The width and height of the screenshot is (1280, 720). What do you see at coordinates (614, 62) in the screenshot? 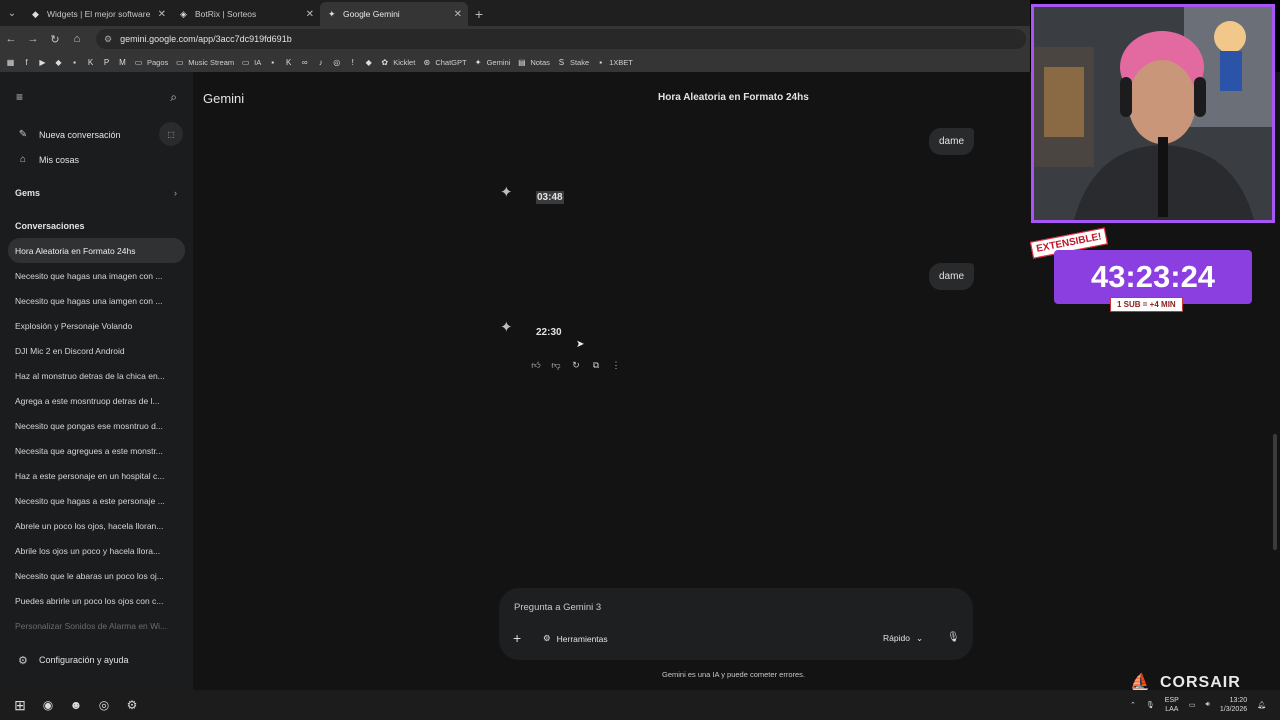
I see `bookmark-1xbet: ▪ 1XBET` at bounding box center [614, 62].